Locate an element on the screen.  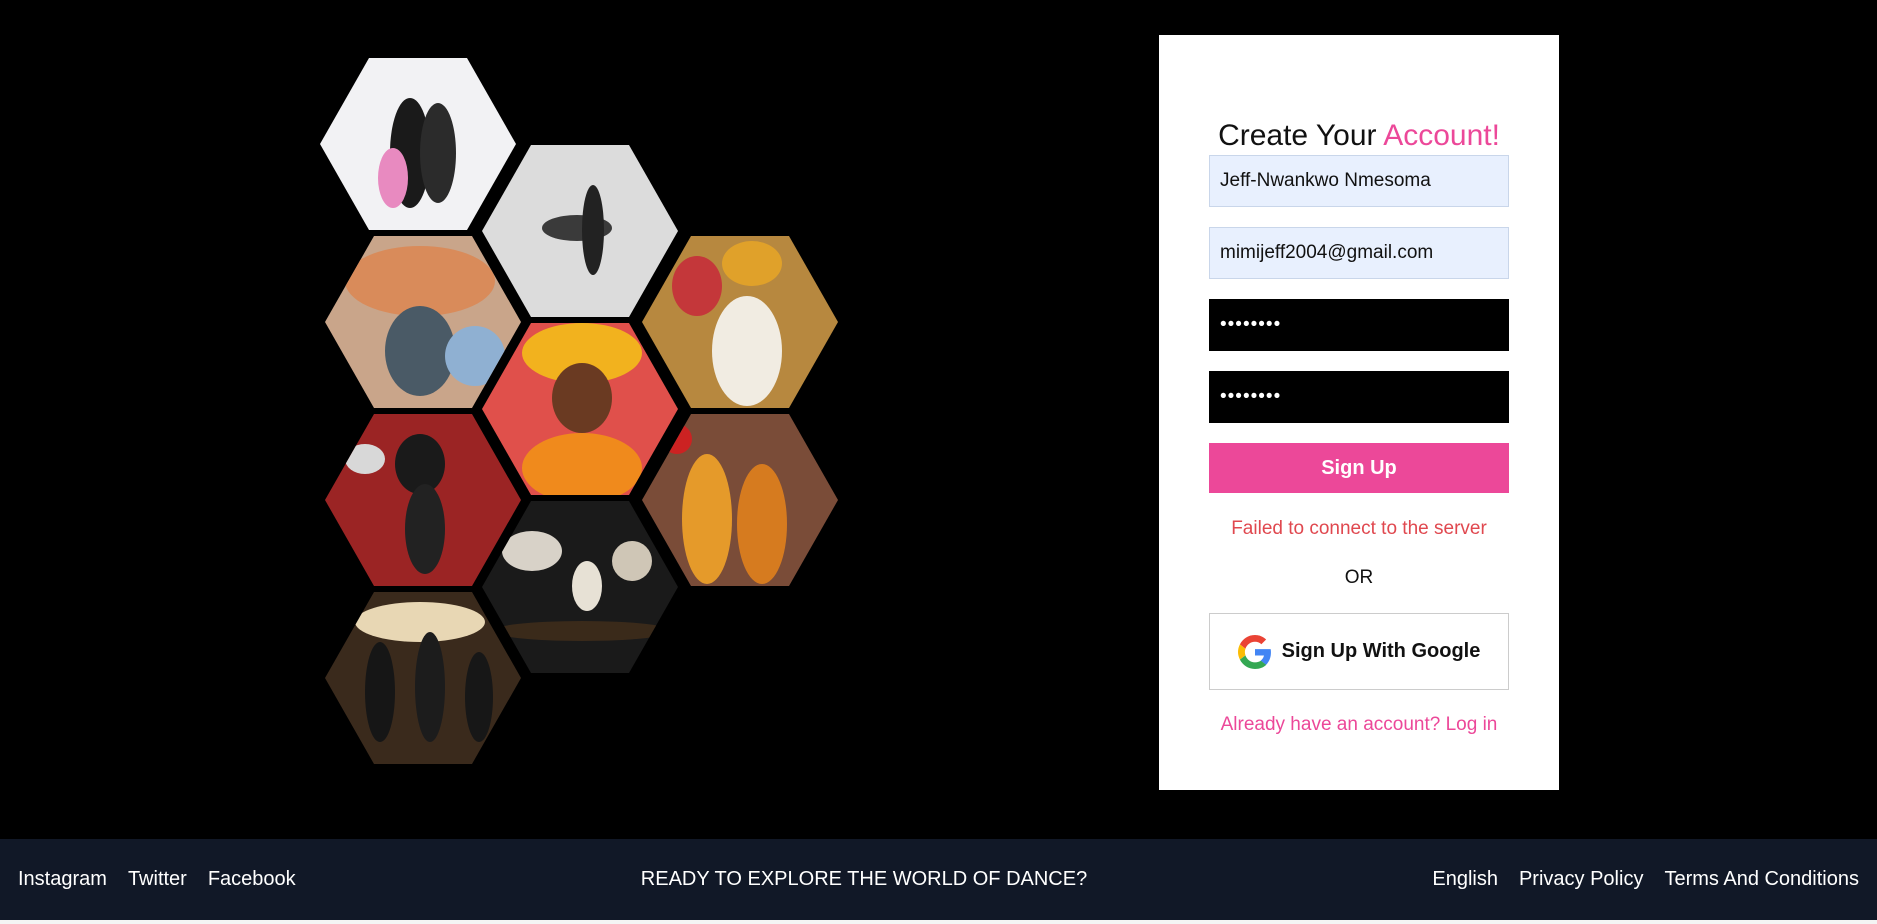
photo-dancers-duo-high-kick is located at coordinates (418, 144).